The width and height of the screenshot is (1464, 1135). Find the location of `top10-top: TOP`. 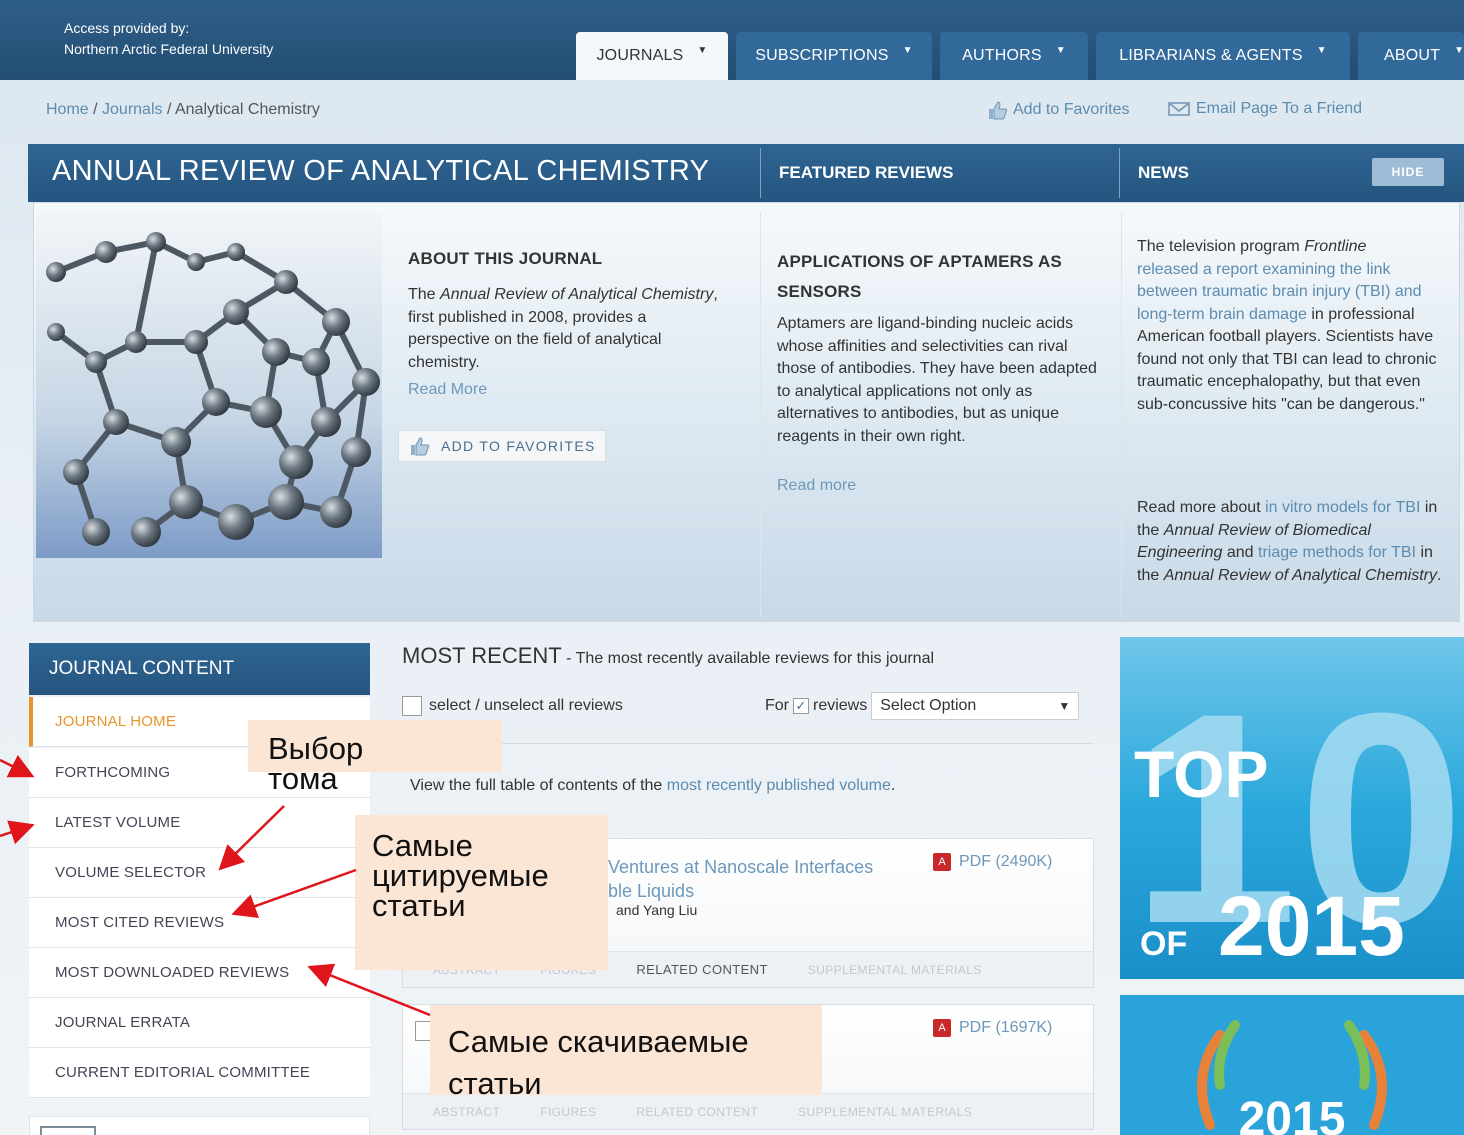

top10-top: TOP is located at coordinates (1201, 774).